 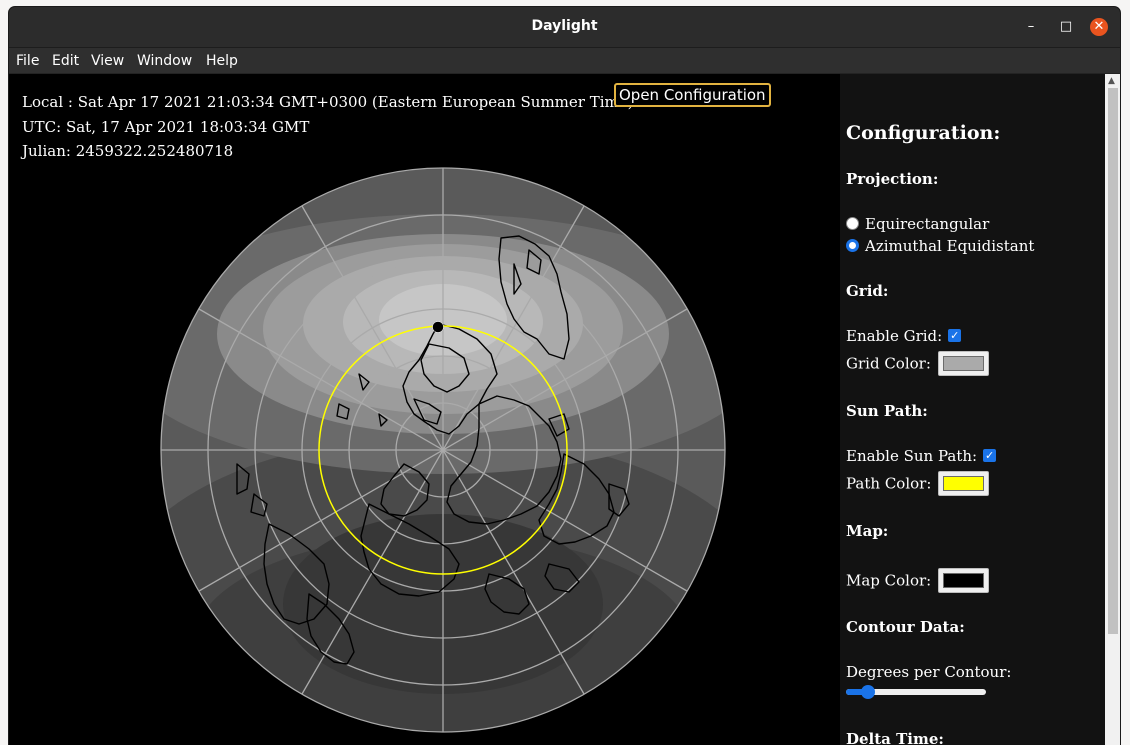 What do you see at coordinates (692, 95) in the screenshot?
I see `open-configuration-button: Open Configuration` at bounding box center [692, 95].